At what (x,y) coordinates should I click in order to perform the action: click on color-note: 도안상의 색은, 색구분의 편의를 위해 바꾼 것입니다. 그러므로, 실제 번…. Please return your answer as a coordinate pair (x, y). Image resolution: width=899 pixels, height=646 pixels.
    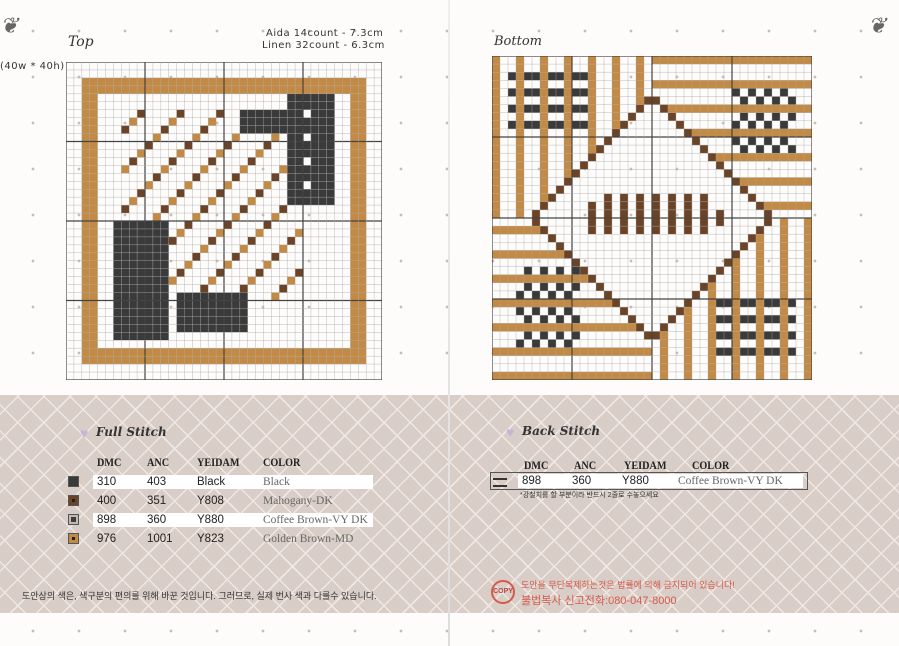
    Looking at the image, I should click on (199, 596).